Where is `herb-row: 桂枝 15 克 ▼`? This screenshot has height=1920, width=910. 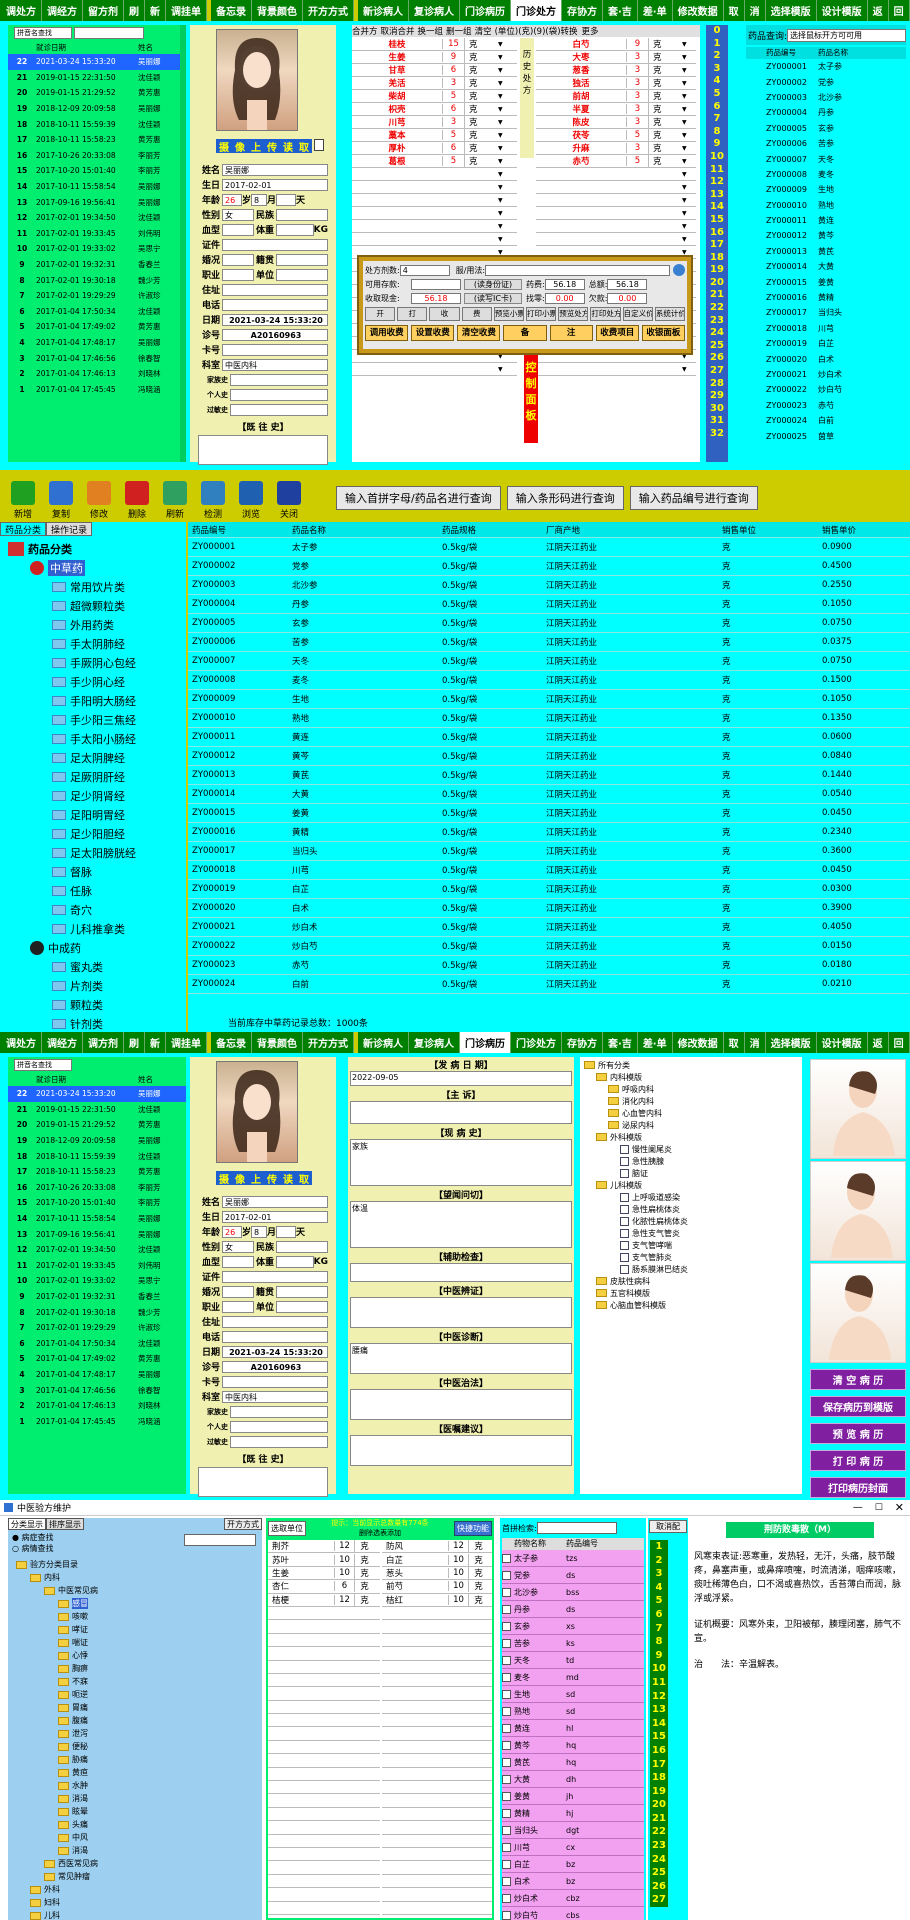 herb-row: 桂枝 15 克 ▼ is located at coordinates (434, 44).